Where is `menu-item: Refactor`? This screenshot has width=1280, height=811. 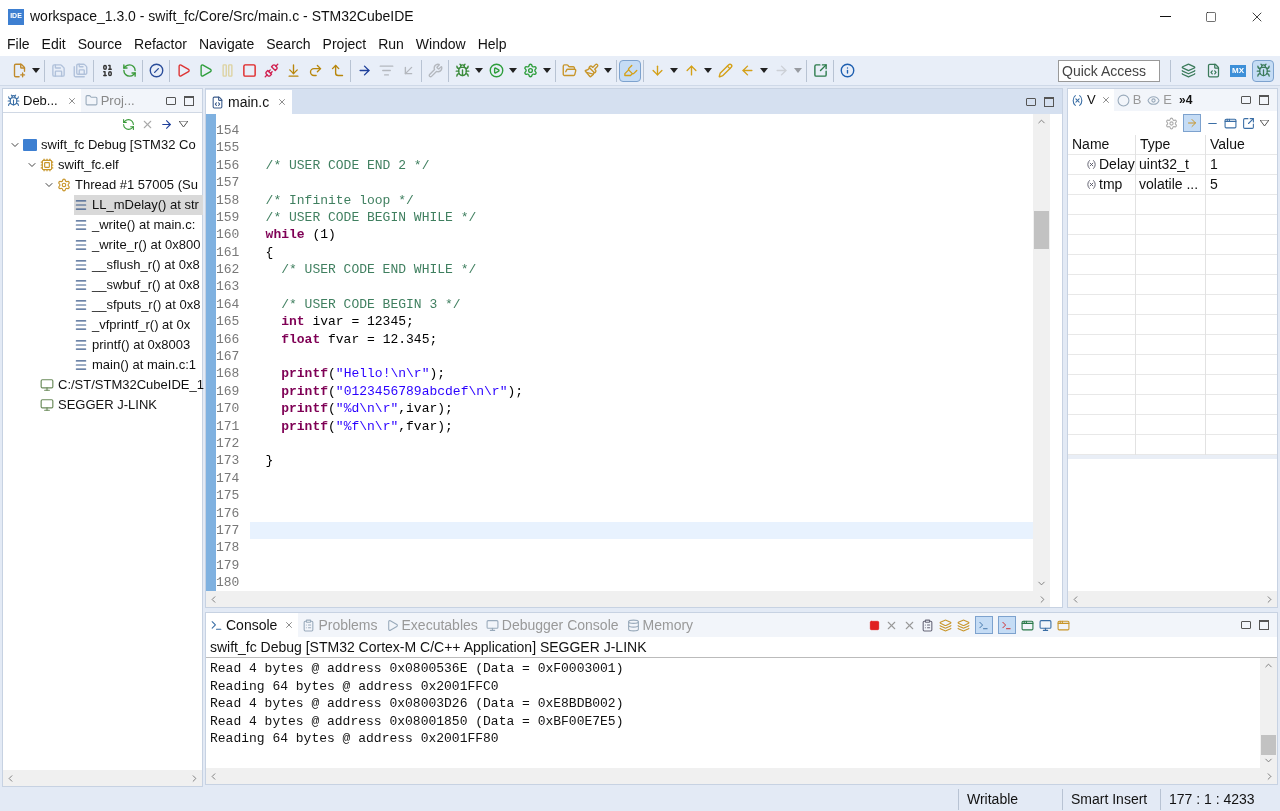 menu-item: Refactor is located at coordinates (160, 44).